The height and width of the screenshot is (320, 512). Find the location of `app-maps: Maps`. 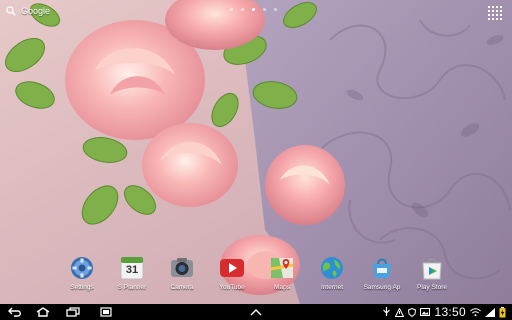

app-maps: Maps is located at coordinates (282, 273).